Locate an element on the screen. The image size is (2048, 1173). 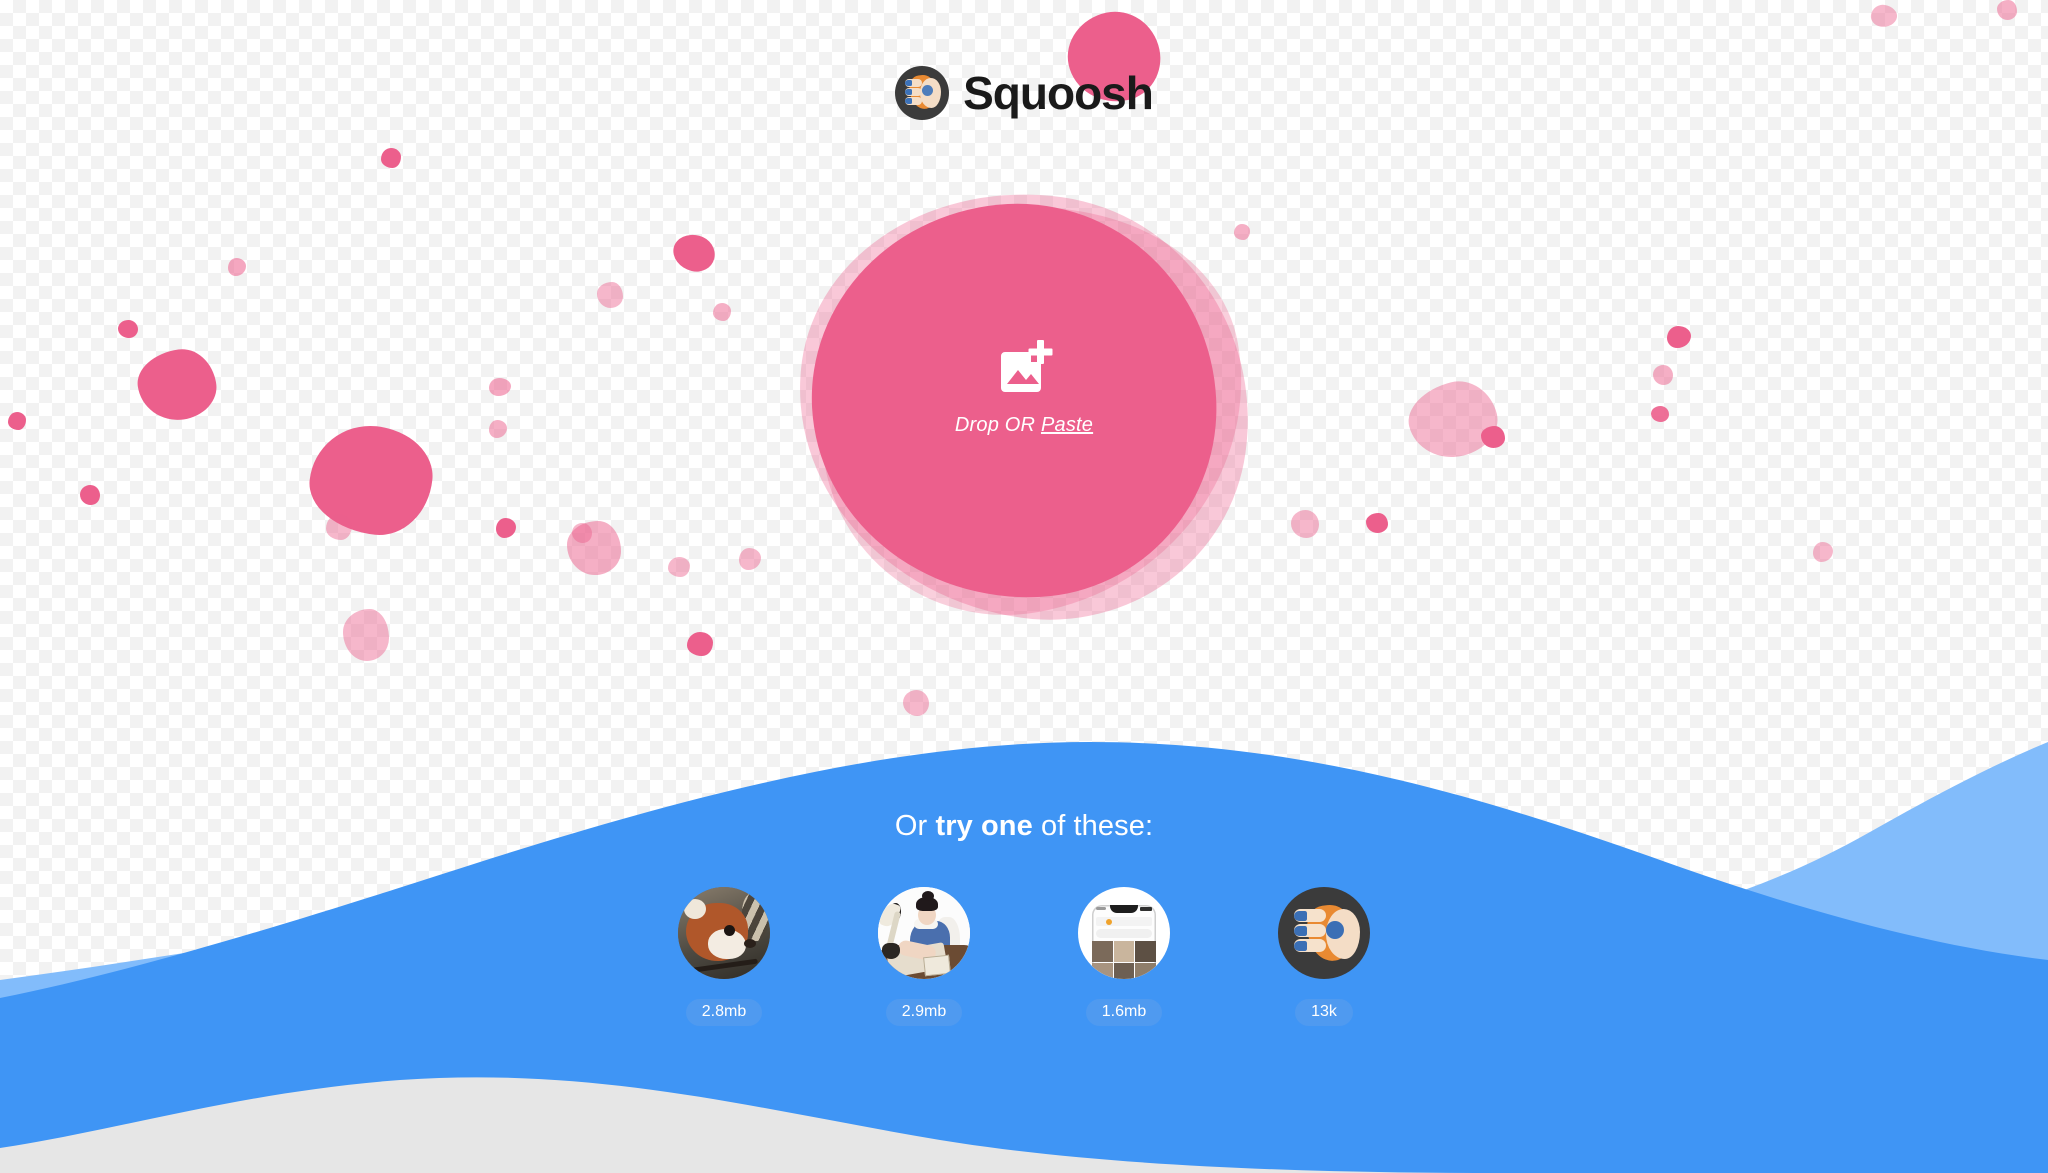
sample-size-badge: 2.8mb is located at coordinates (724, 1012).